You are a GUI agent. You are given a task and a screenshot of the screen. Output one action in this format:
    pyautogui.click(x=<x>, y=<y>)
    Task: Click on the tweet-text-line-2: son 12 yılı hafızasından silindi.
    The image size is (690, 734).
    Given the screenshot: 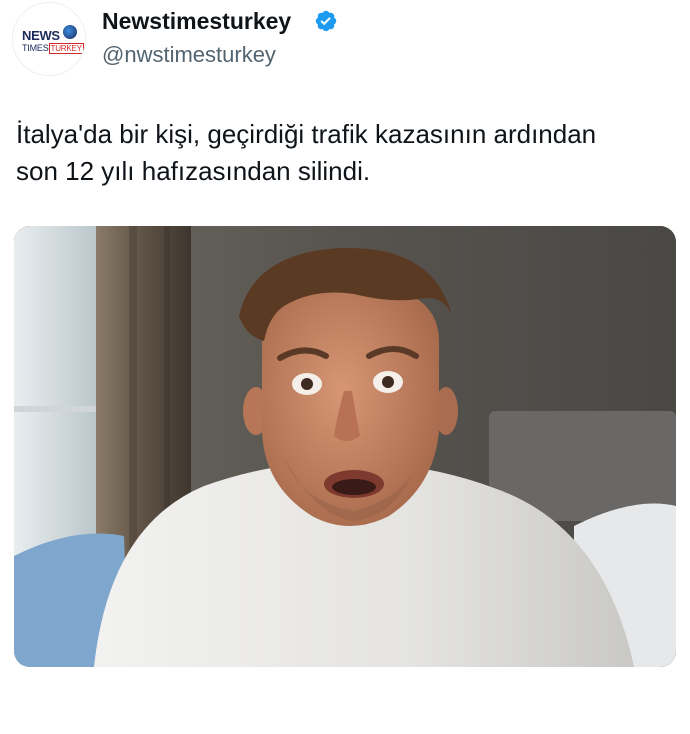 What is the action you would take?
    pyautogui.click(x=193, y=171)
    